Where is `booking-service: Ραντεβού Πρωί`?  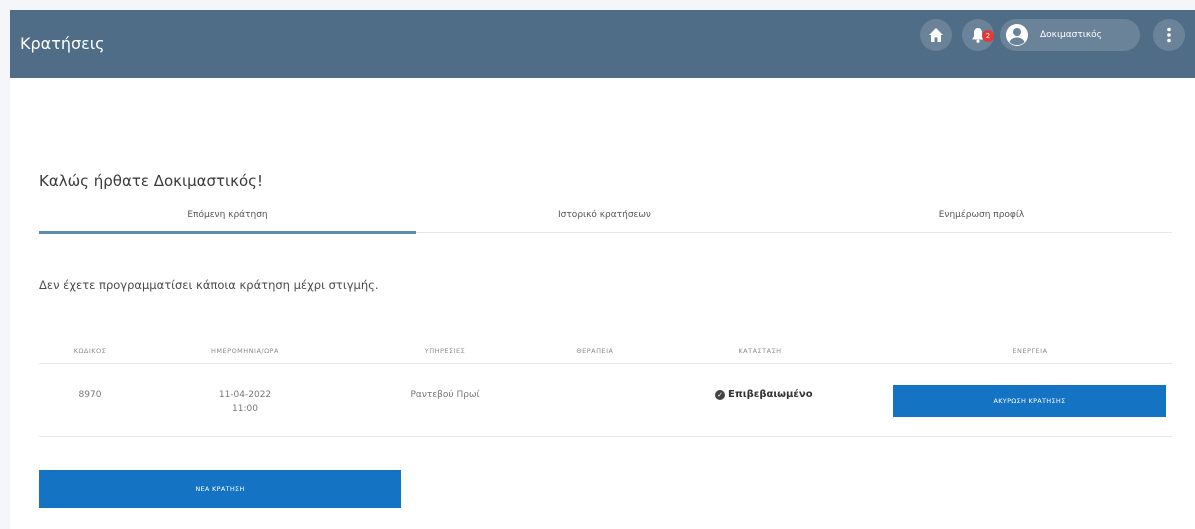
booking-service: Ραντεβού Πρωί is located at coordinates (445, 395).